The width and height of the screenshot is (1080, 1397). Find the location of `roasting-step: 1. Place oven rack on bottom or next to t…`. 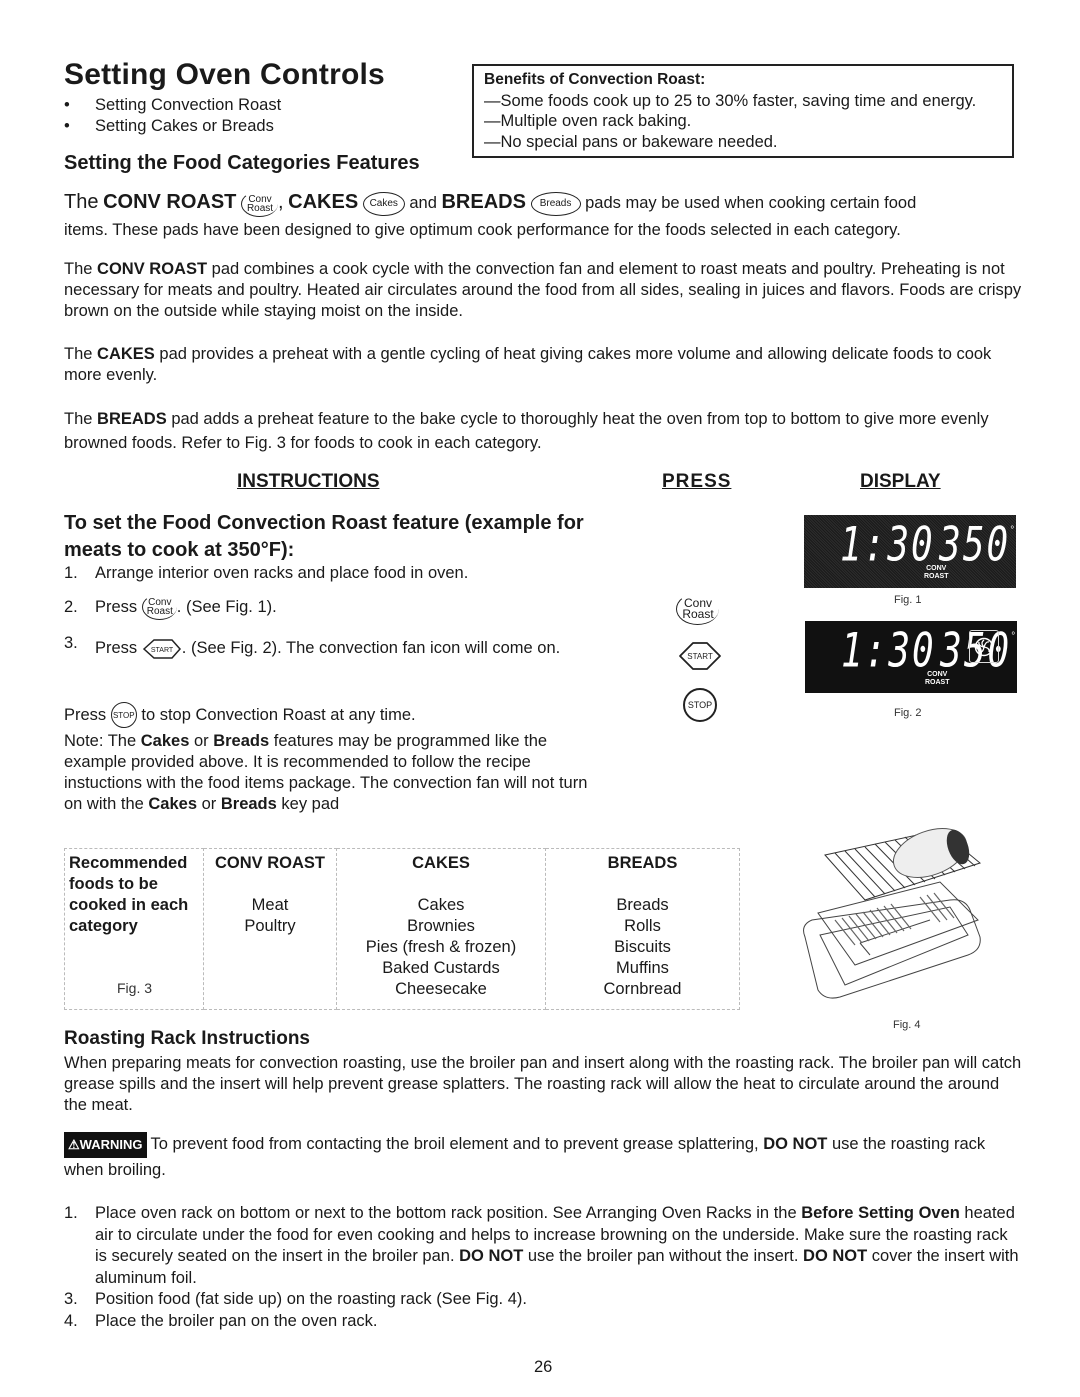

roasting-step: 1. Place oven rack on bottom or next to t… is located at coordinates (544, 1246).